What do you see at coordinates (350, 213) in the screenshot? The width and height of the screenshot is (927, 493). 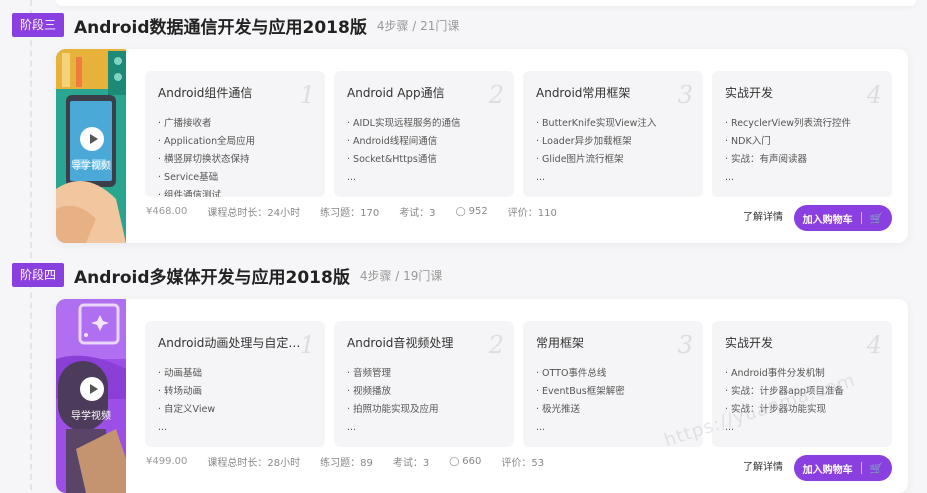 I see `exercise-count: 练习题：170` at bounding box center [350, 213].